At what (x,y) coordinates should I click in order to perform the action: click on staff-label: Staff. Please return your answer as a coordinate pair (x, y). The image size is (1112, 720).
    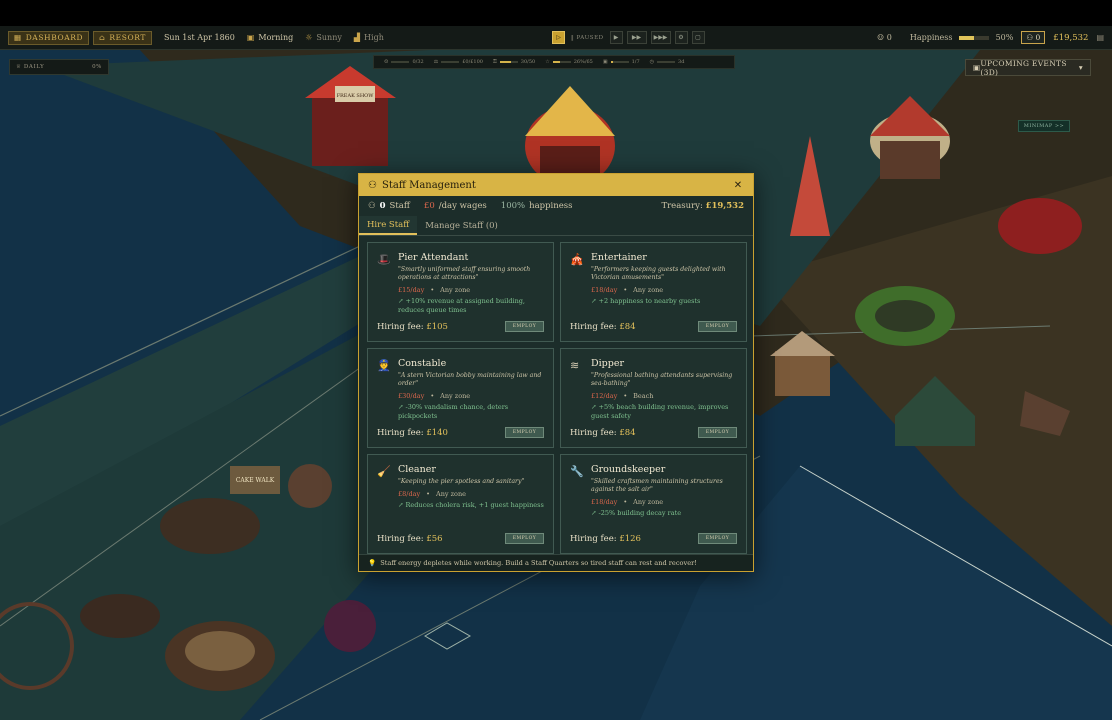
    Looking at the image, I should click on (399, 206).